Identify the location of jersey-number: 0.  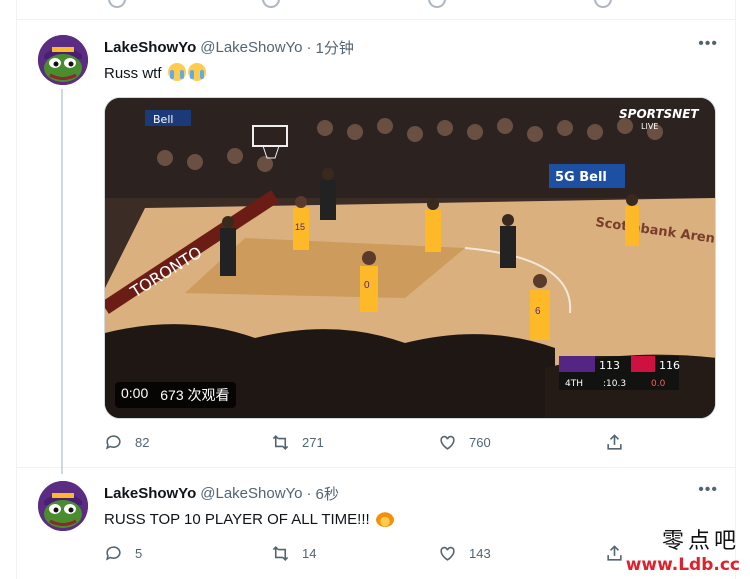
(367, 285).